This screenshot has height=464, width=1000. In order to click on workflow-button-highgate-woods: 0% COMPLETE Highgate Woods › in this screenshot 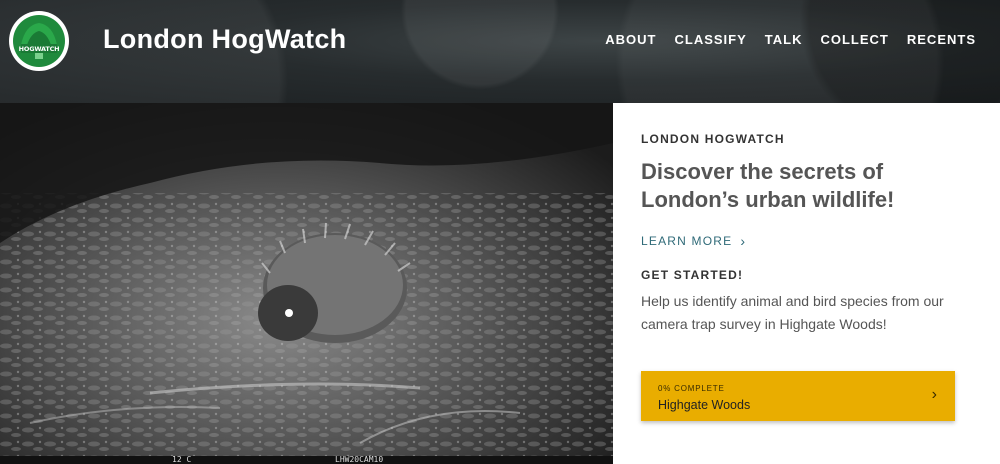, I will do `click(798, 396)`.